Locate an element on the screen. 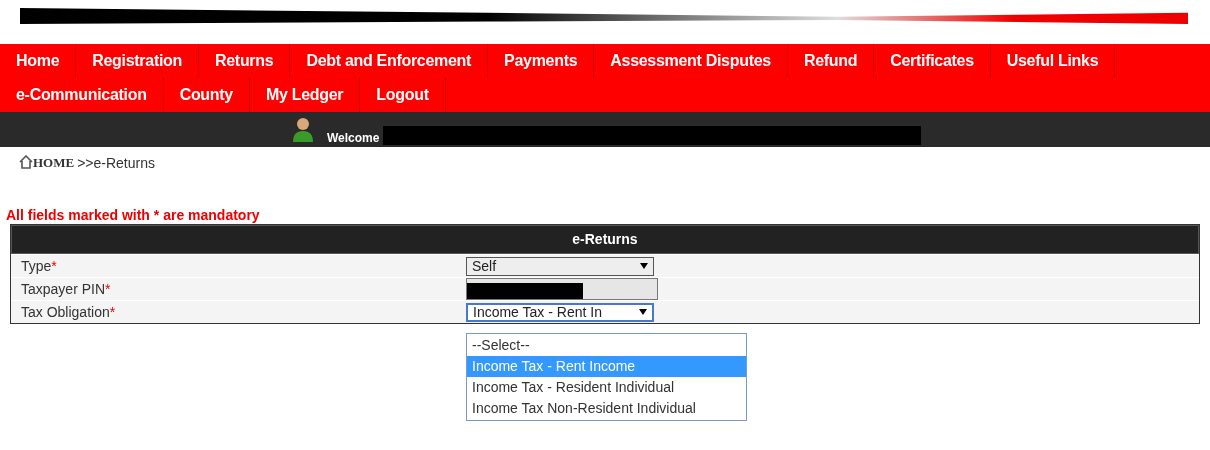  nav-item: Home is located at coordinates (42, 61).